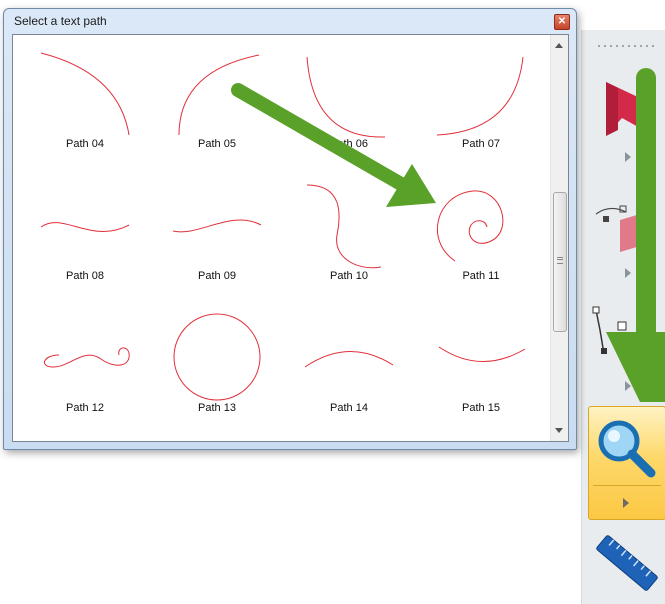 The height and width of the screenshot is (604, 665). I want to click on path-15-preview, so click(482, 354).